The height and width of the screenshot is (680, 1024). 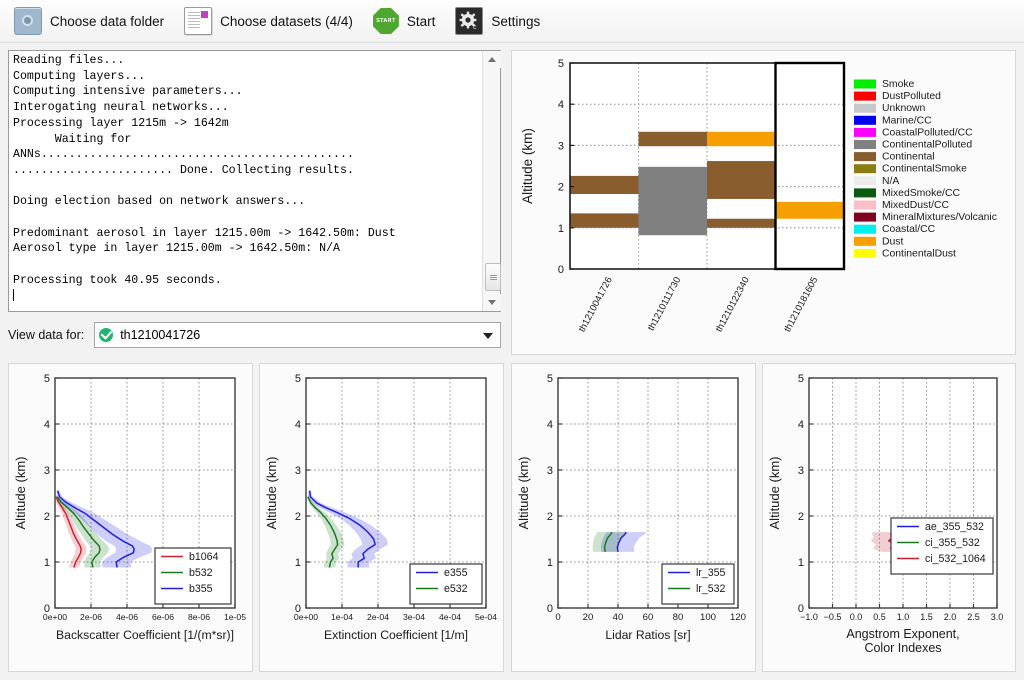 What do you see at coordinates (204, 557) in the screenshot?
I see `svg-text: b1064` at bounding box center [204, 557].